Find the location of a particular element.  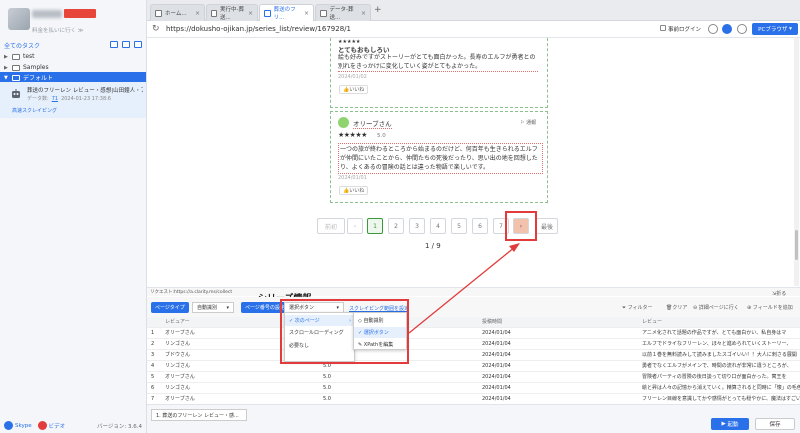

report-link: ⚐ 通報 is located at coordinates (528, 122).